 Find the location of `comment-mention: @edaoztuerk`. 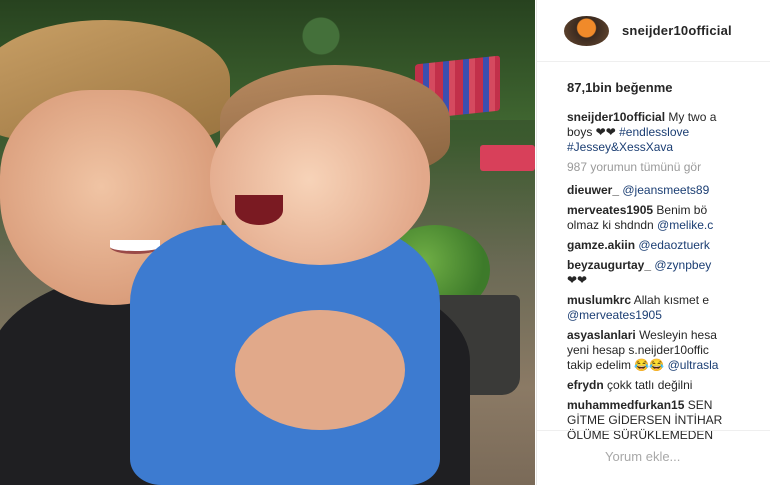

comment-mention: @edaoztuerk is located at coordinates (674, 245).